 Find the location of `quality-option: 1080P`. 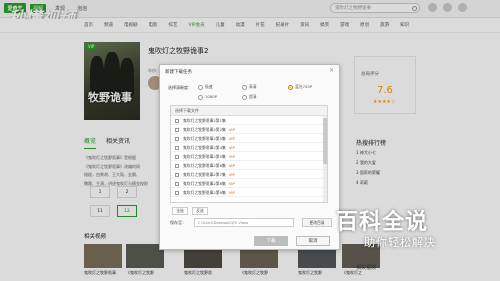

quality-option: 1080P is located at coordinates (207, 97).